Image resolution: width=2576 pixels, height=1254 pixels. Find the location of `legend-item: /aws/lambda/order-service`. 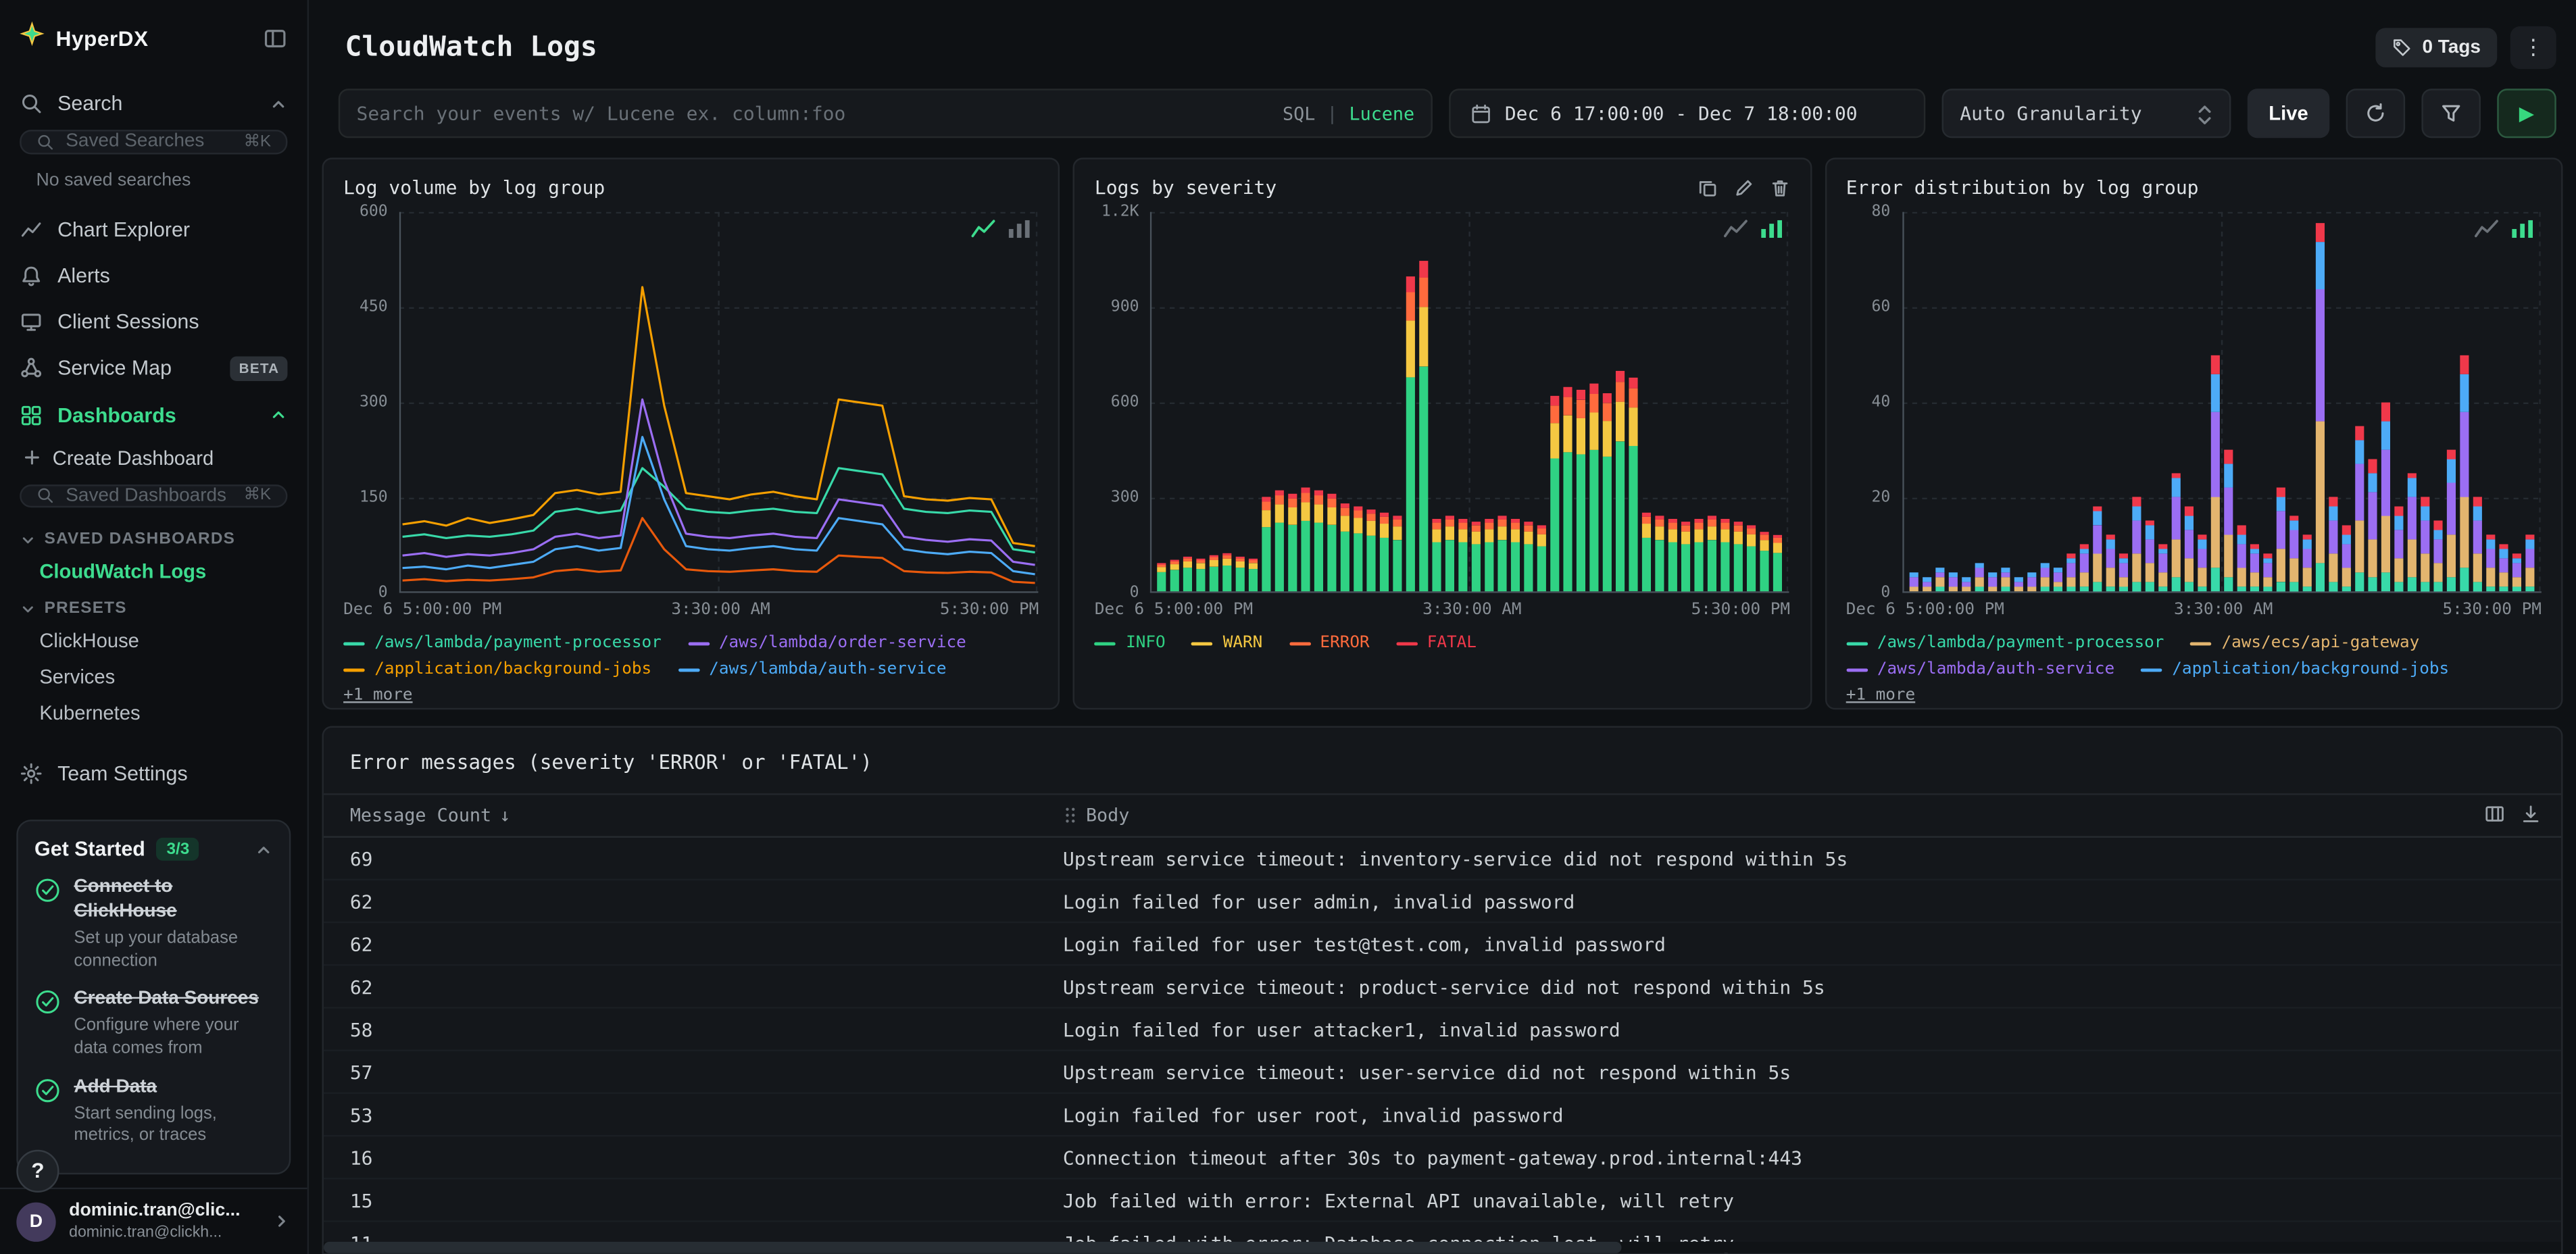

legend-item: /aws/lambda/order-service is located at coordinates (827, 643).